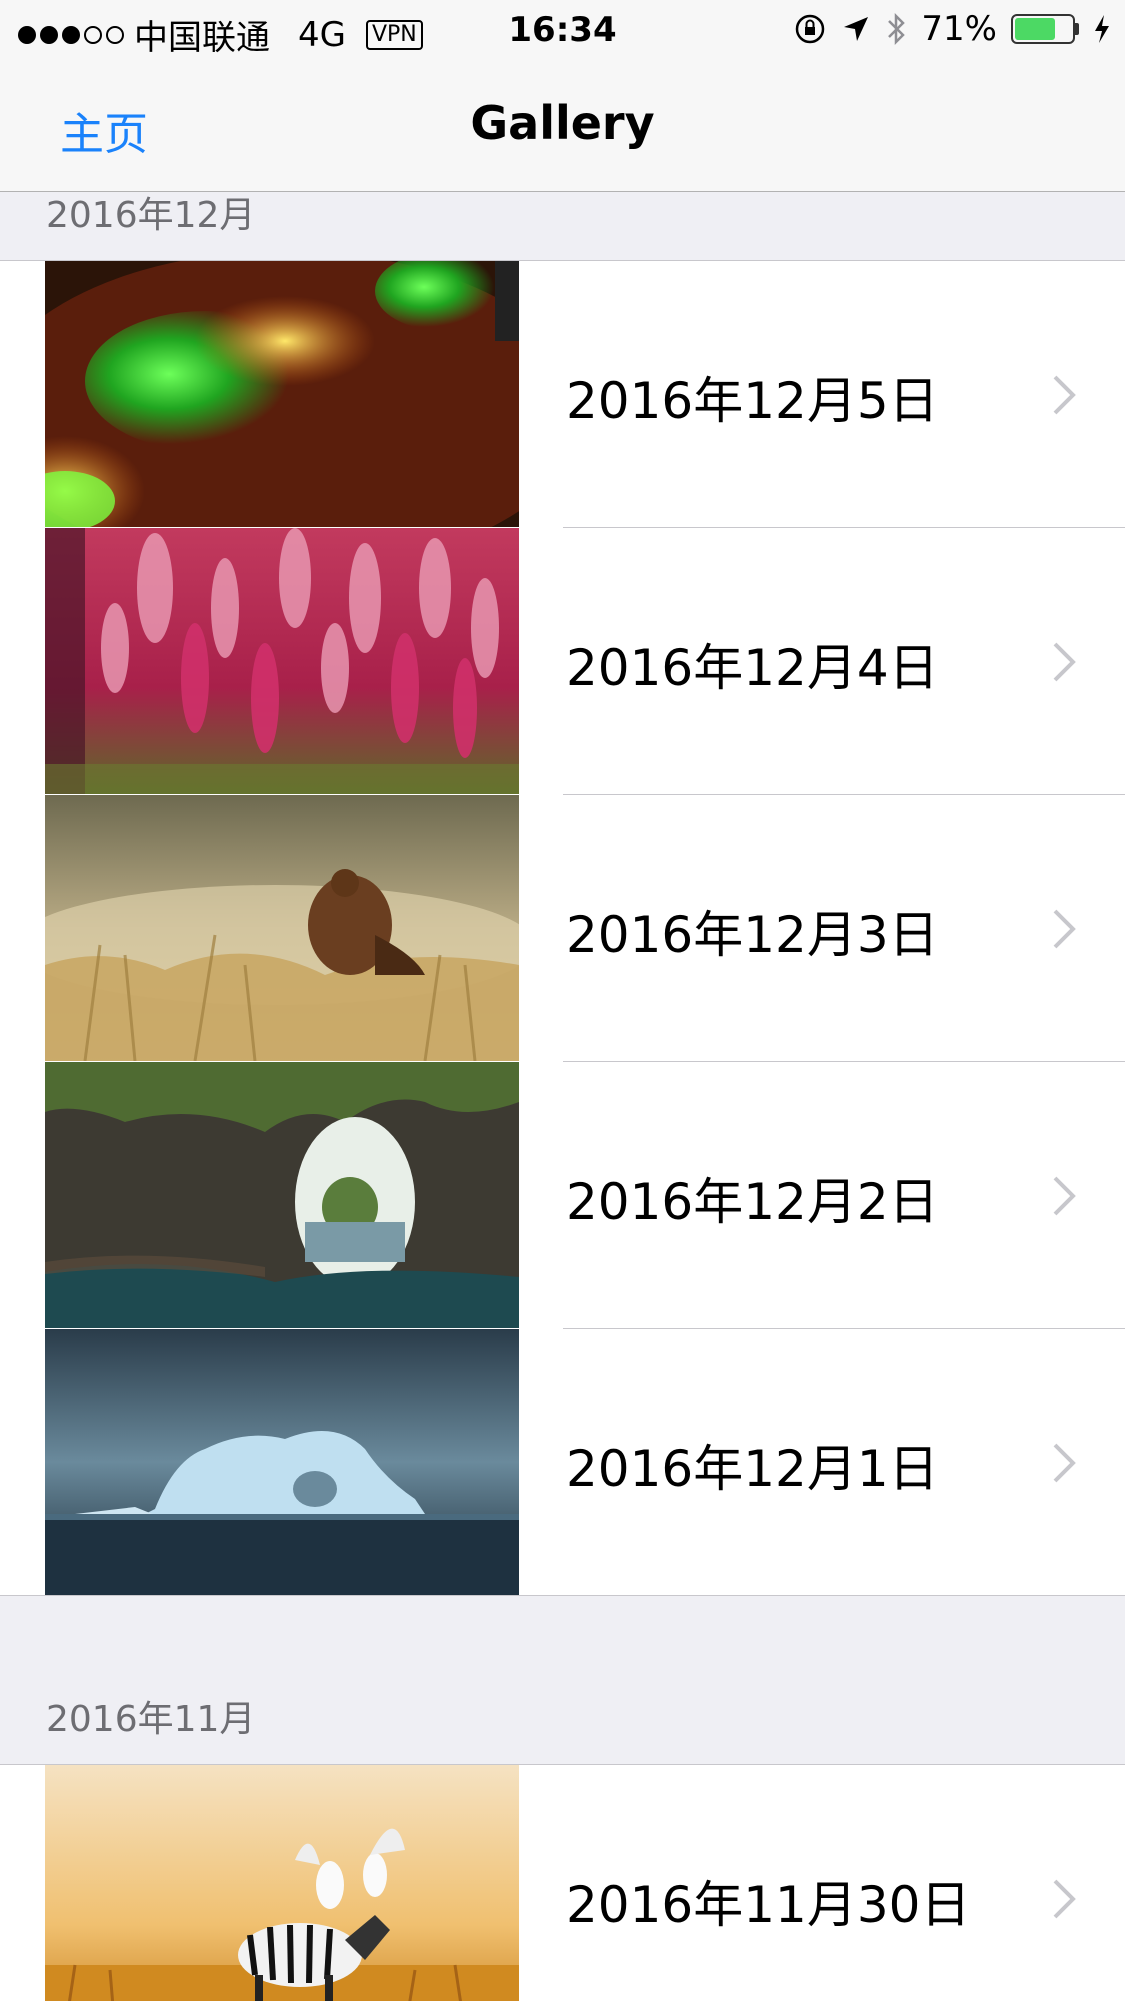  What do you see at coordinates (151, 1719) in the screenshot?
I see `section-header-label: 2016年11月` at bounding box center [151, 1719].